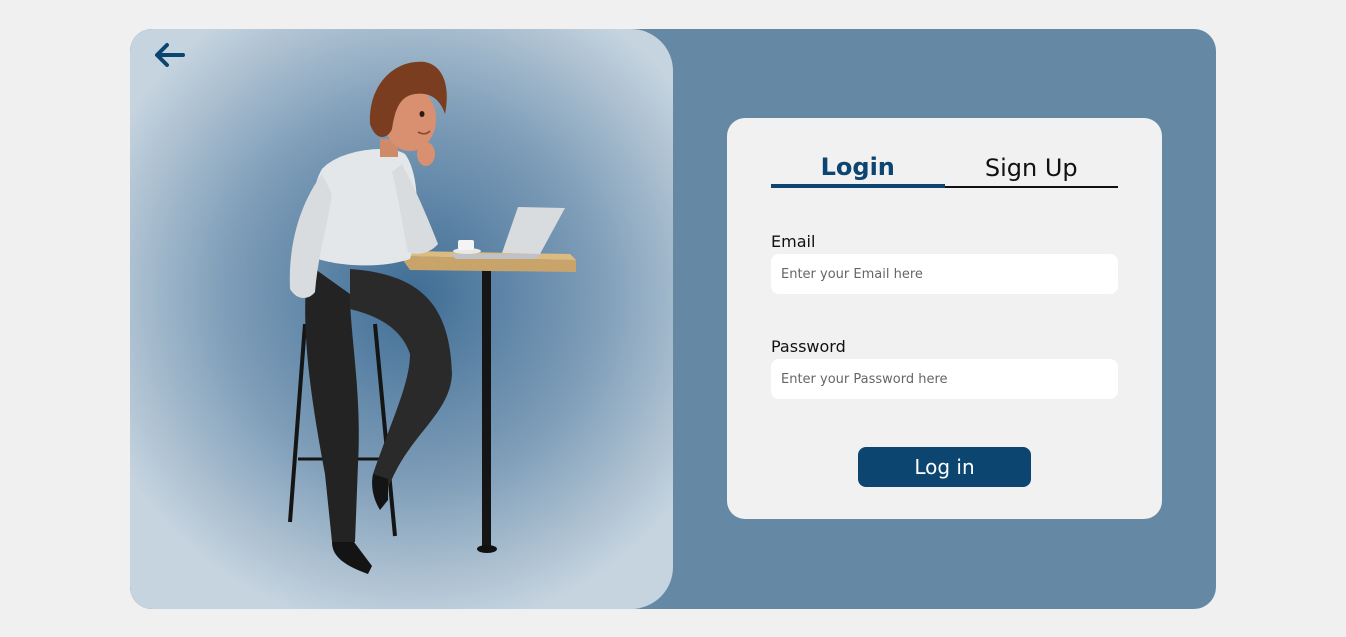  Describe the element at coordinates (944, 467) in the screenshot. I see `login-button: Log in` at that location.